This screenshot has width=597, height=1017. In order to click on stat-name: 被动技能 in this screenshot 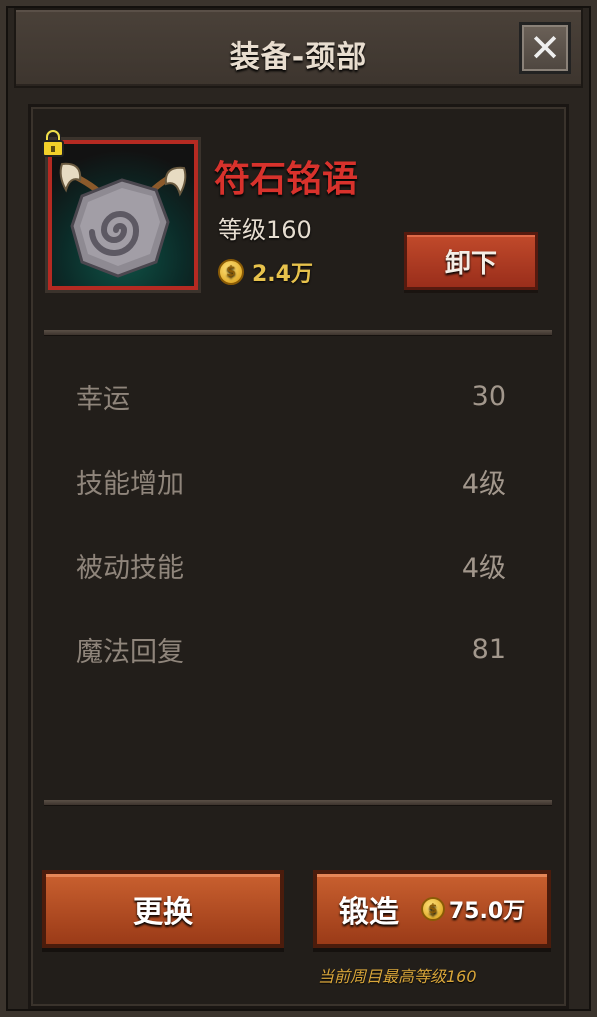, I will do `click(130, 568)`.